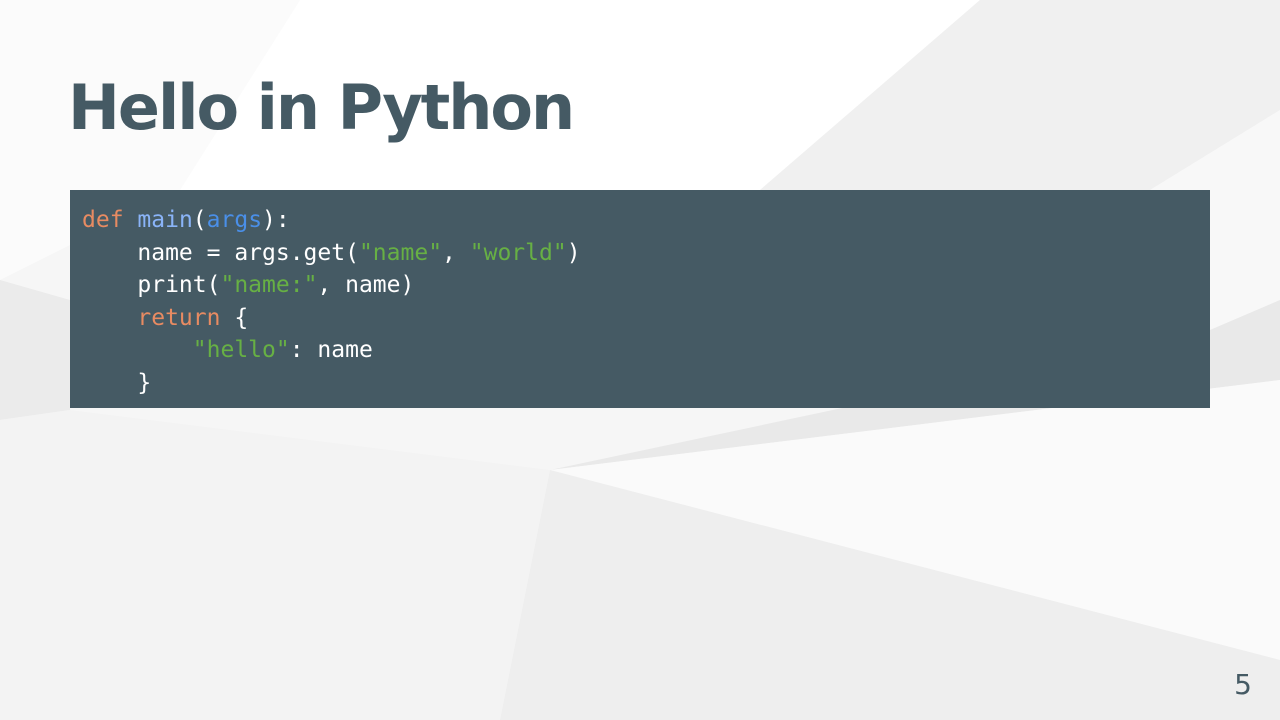 This screenshot has width=1280, height=720. I want to click on code-token: ), so click(573, 252).